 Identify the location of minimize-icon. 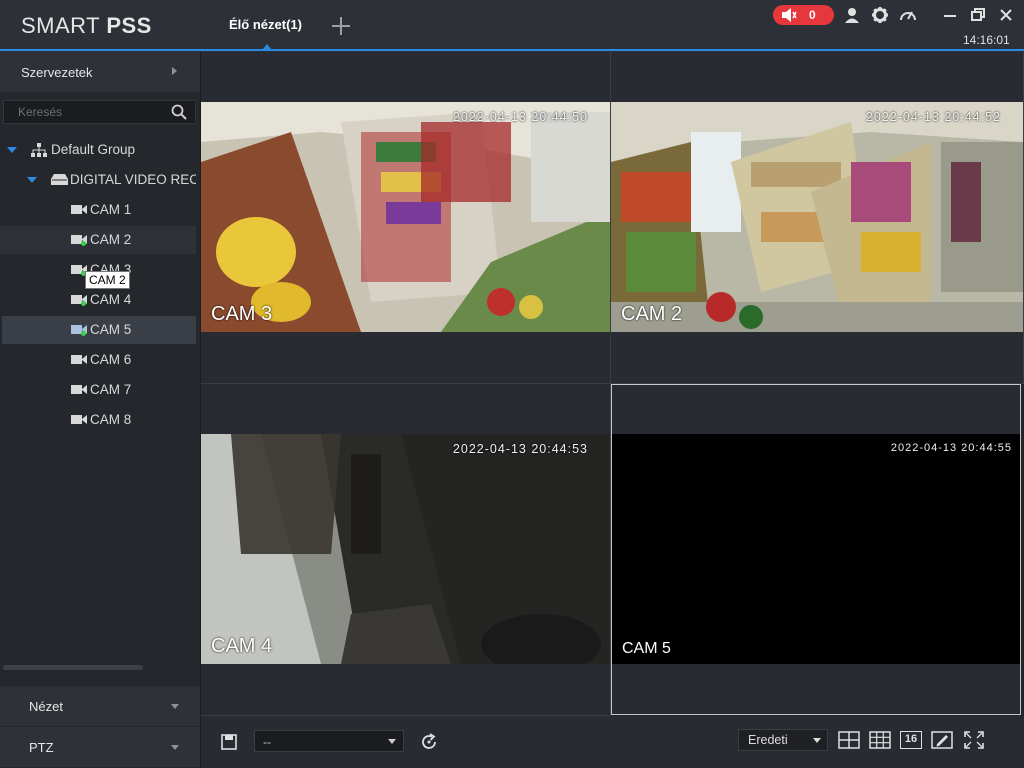
(950, 15).